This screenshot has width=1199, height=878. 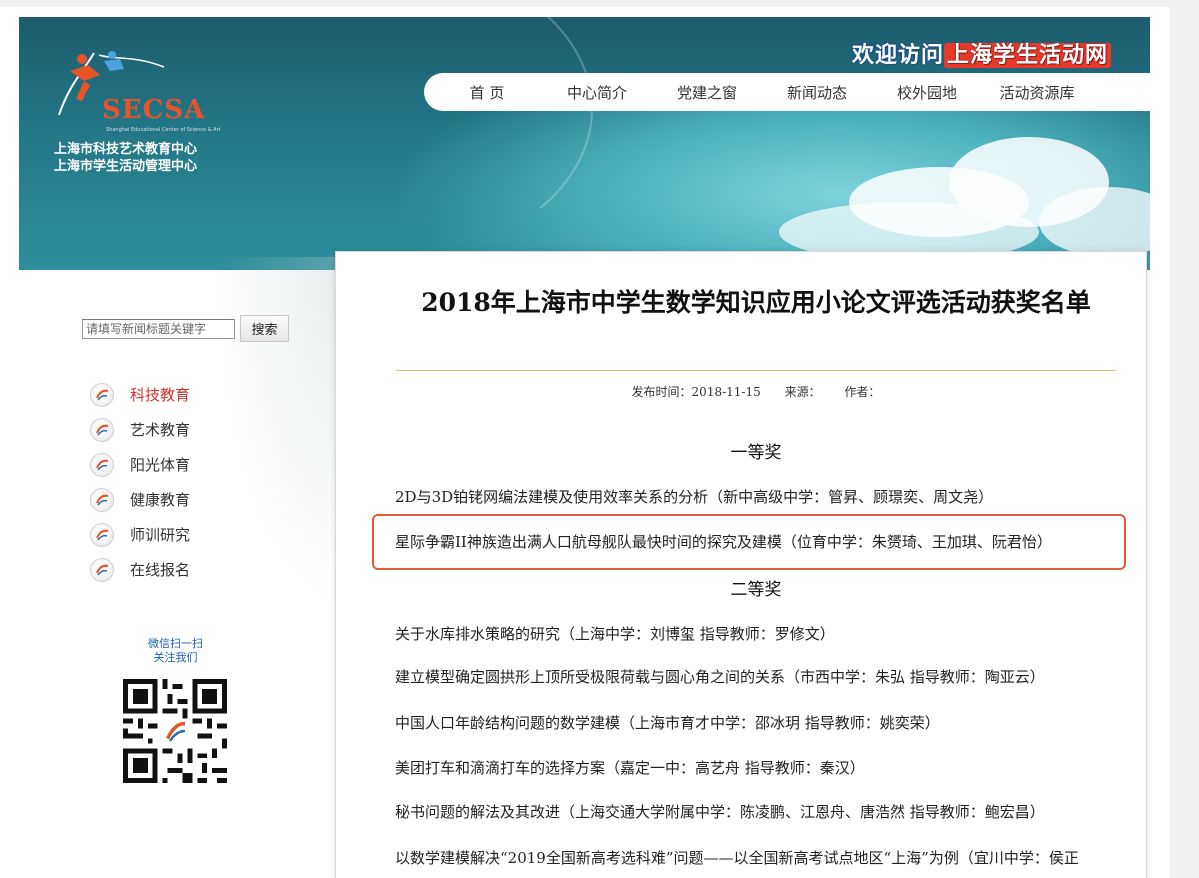 I want to click on first-prize-heading: 一等奖, so click(x=756, y=453).